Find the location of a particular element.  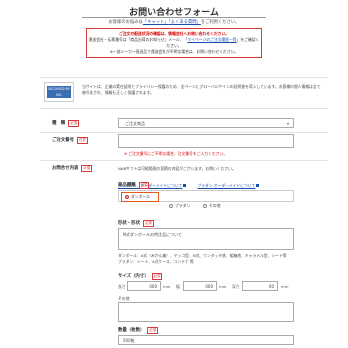

intro-prefix: お客様のお悩みは is located at coordinates (125, 22).